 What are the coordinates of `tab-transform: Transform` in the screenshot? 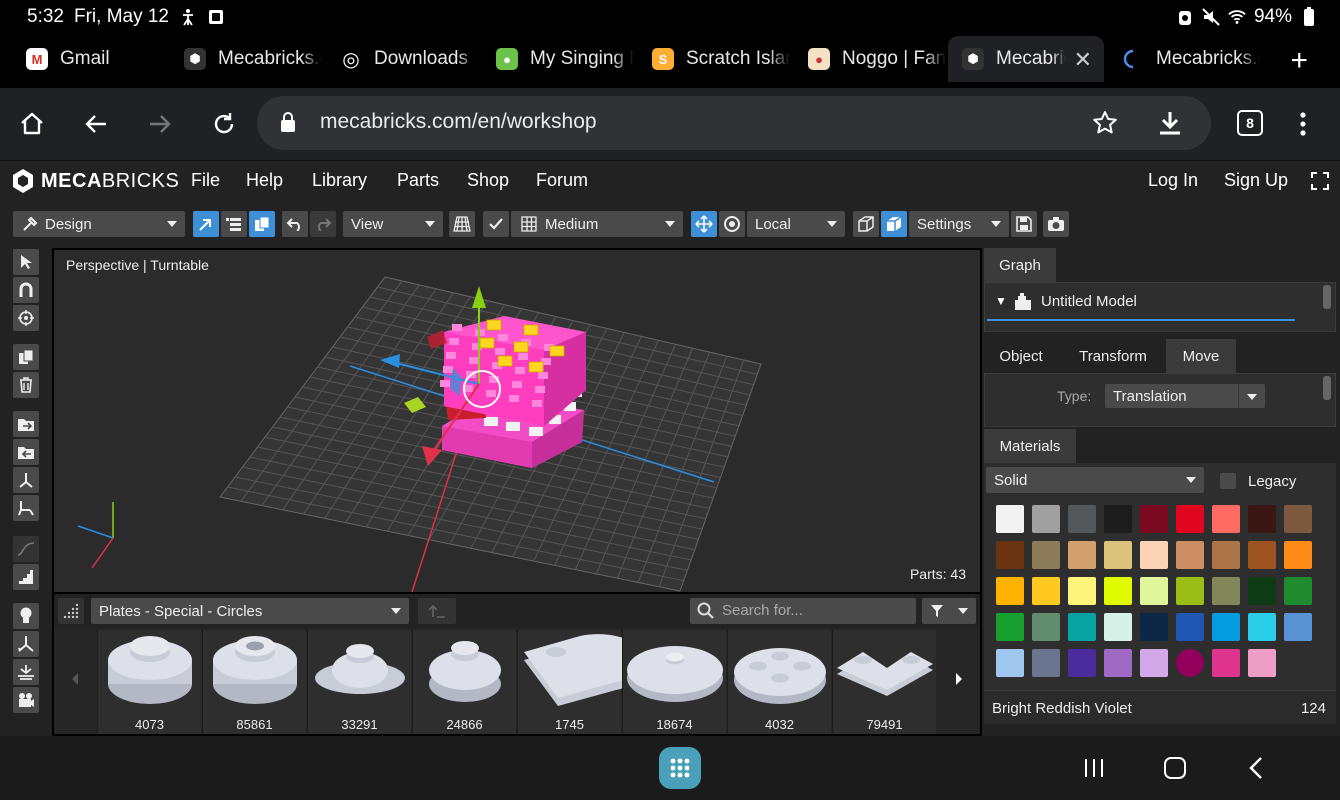 It's located at (1113, 356).